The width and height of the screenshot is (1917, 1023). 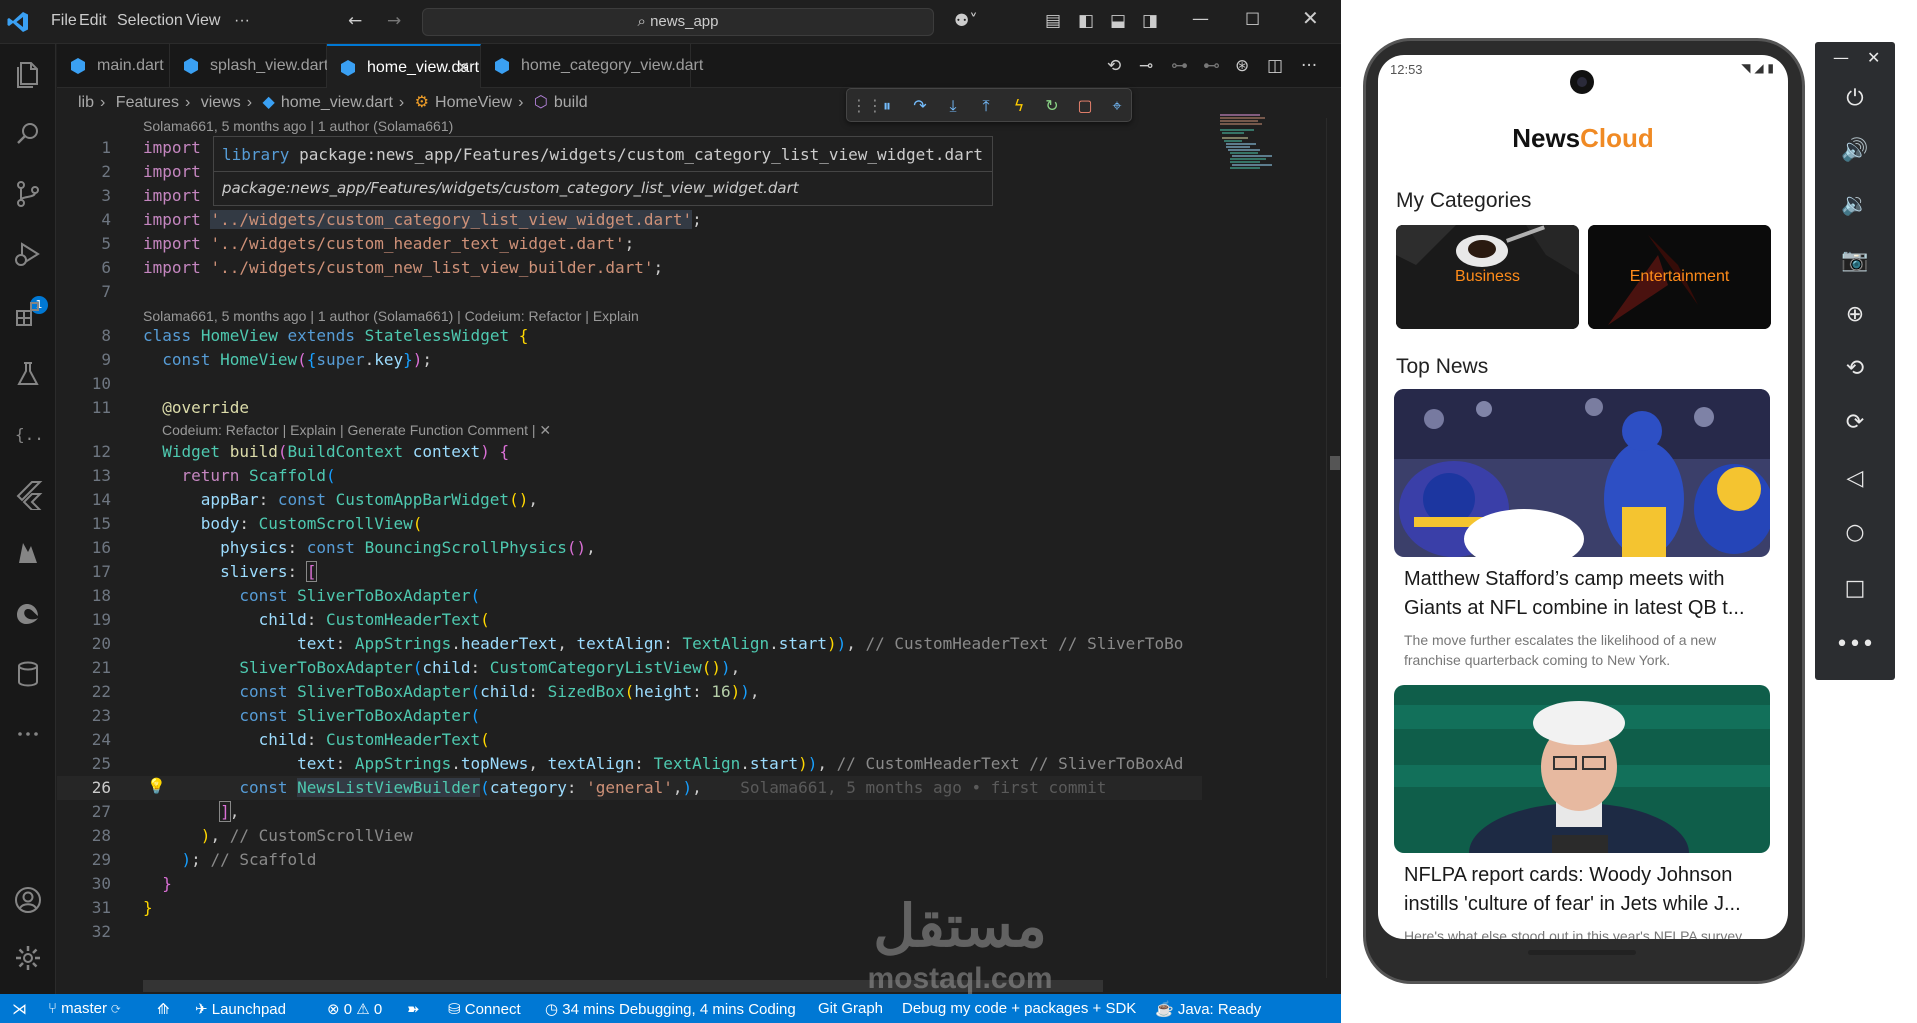 What do you see at coordinates (150, 21) in the screenshot?
I see `menu-selection: Selection` at bounding box center [150, 21].